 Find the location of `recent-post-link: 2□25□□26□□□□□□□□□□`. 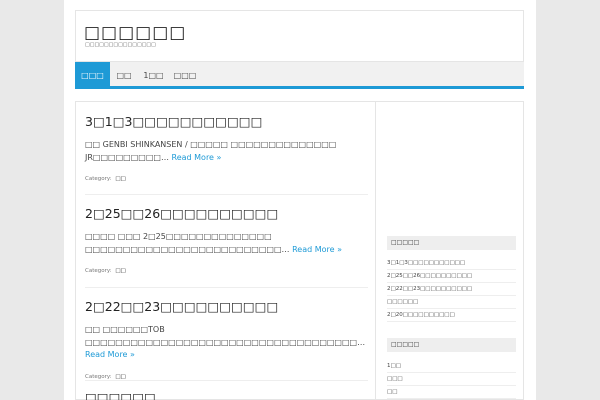

recent-post-link: 2□25□□26□□□□□□□□□□ is located at coordinates (451, 276).